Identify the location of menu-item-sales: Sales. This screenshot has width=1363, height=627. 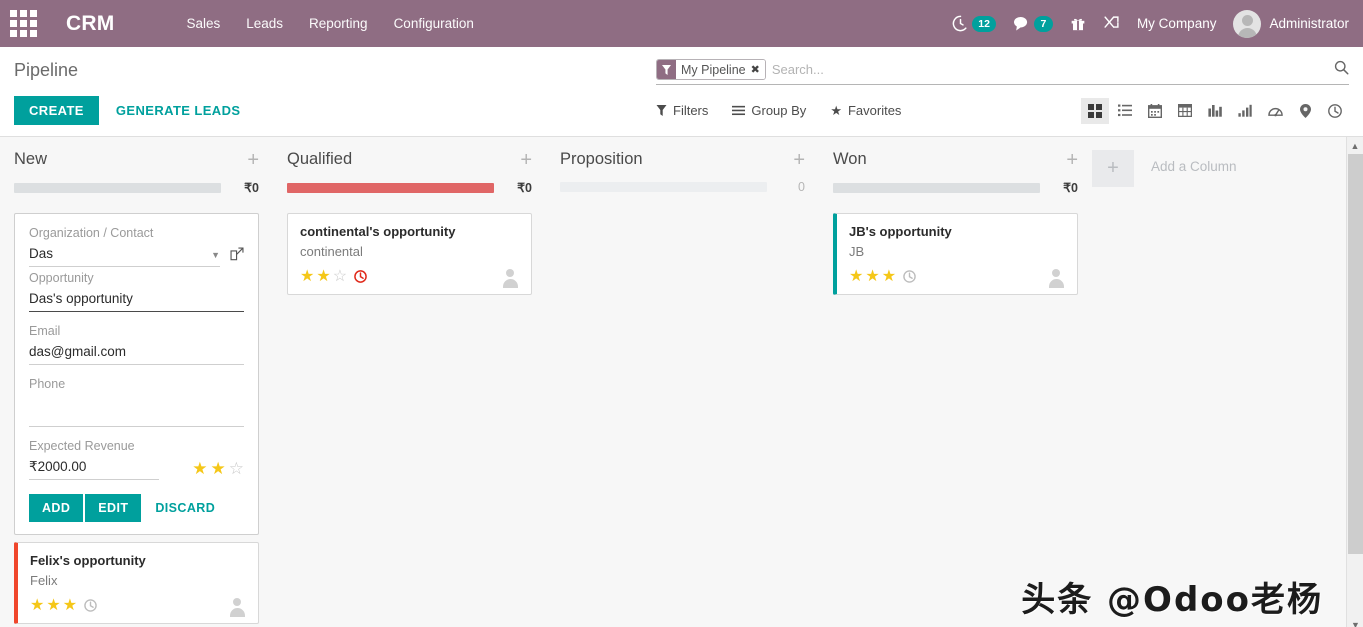
(203, 23).